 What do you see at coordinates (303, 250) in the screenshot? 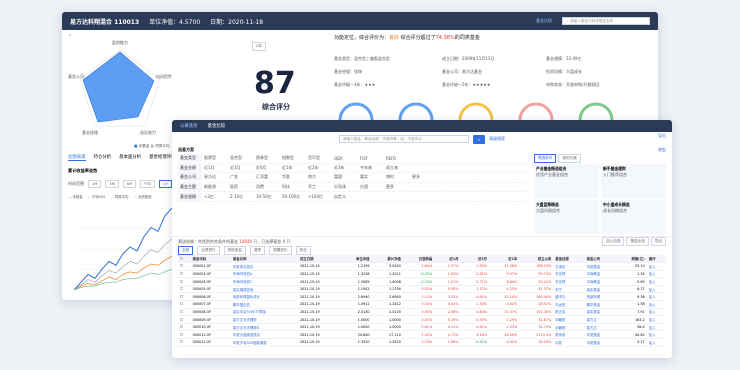
I see `list-tab: 持仓` at bounding box center [303, 250].